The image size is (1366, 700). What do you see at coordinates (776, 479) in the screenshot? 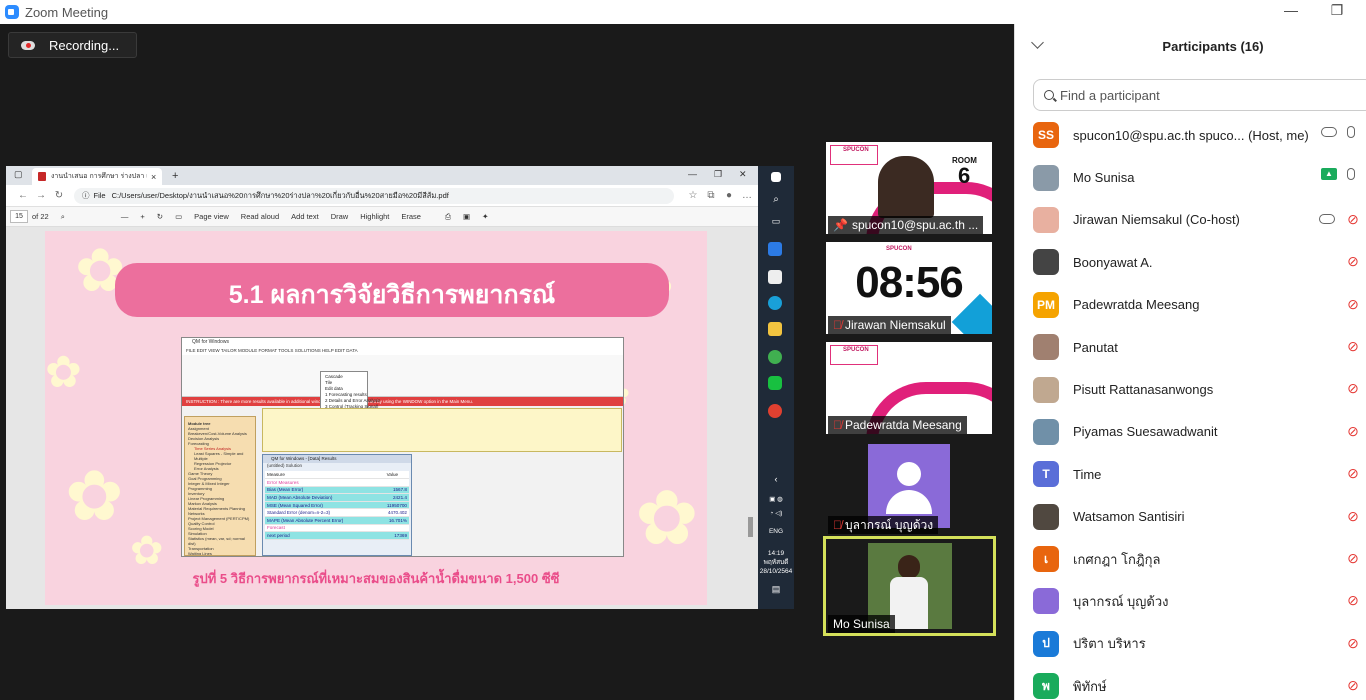
I see `tray-chevron-icon: ‹` at bounding box center [776, 479].